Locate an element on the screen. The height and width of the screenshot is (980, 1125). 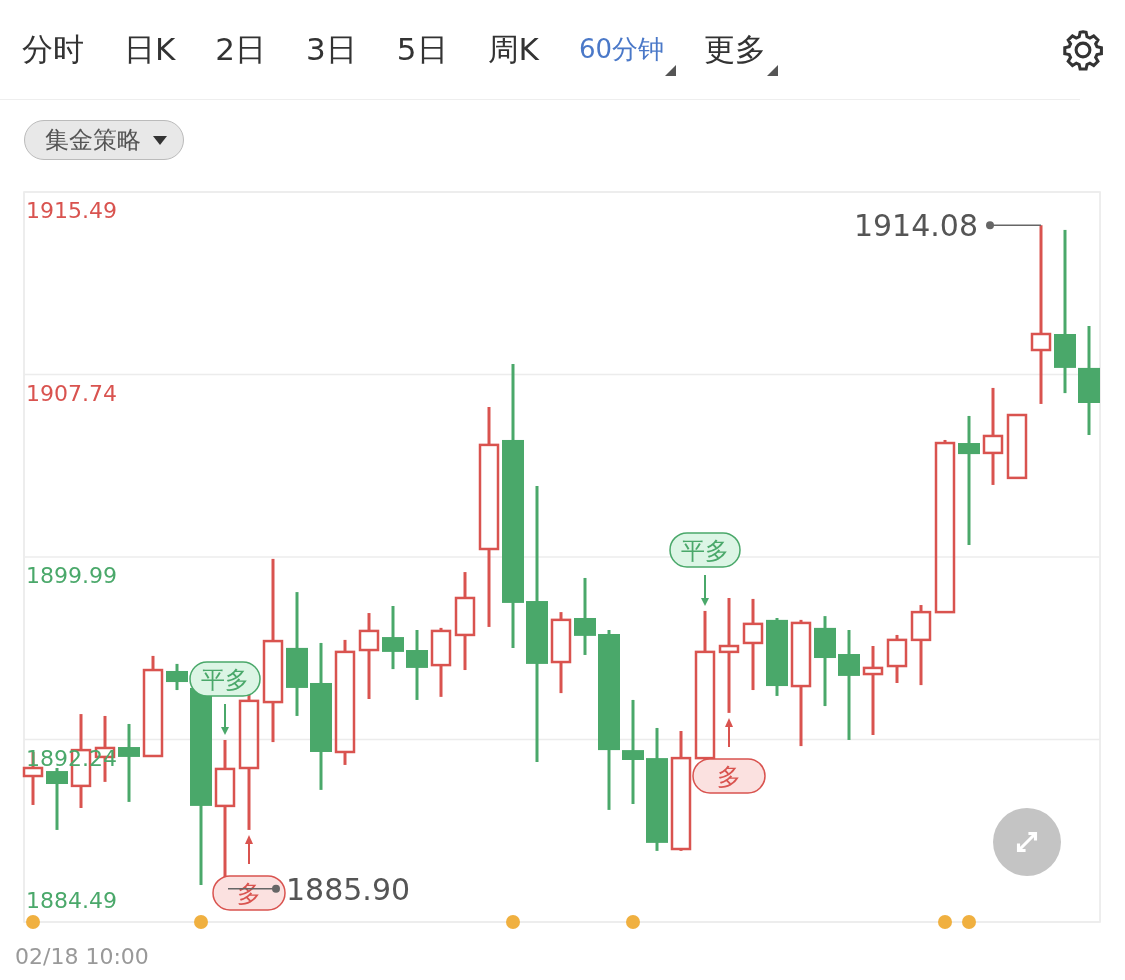
strategy-dropdown: 集金策略 is located at coordinates (104, 140).